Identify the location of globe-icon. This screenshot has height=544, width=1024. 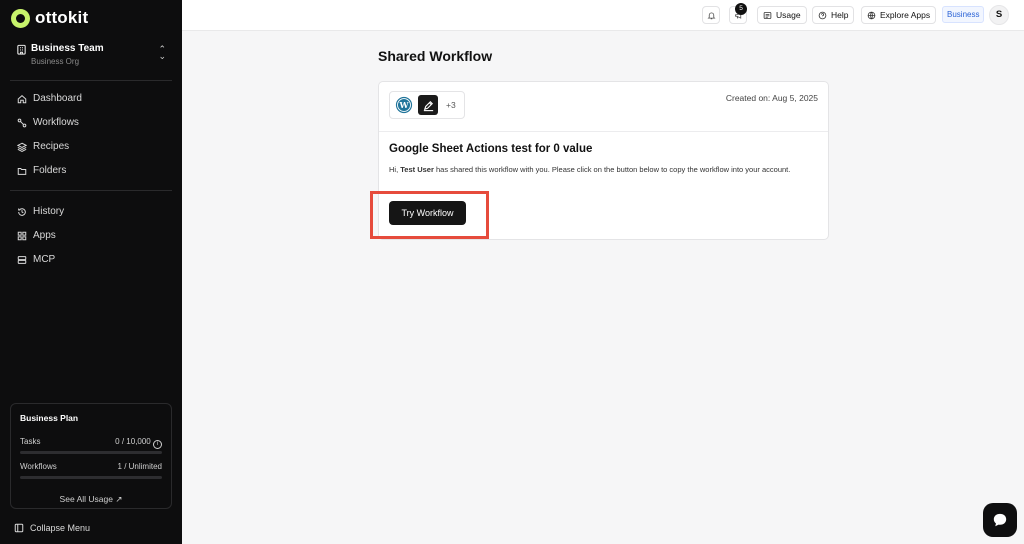
(871, 15).